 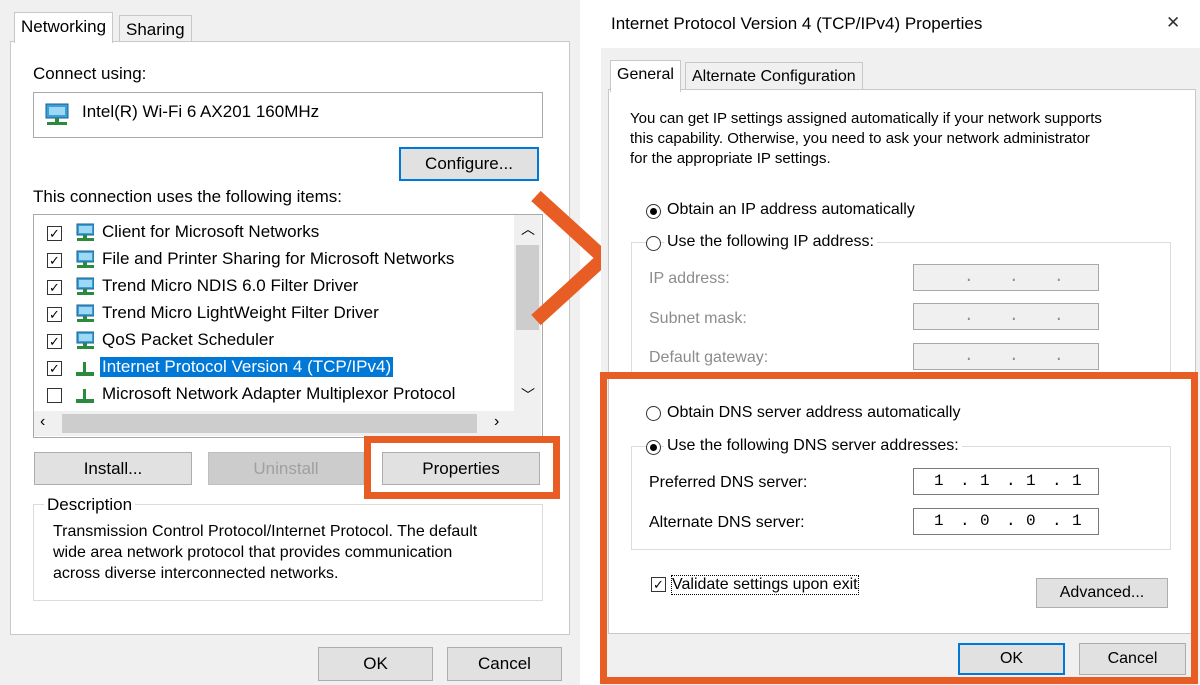 I want to click on close-icon: ✕, so click(x=1173, y=23).